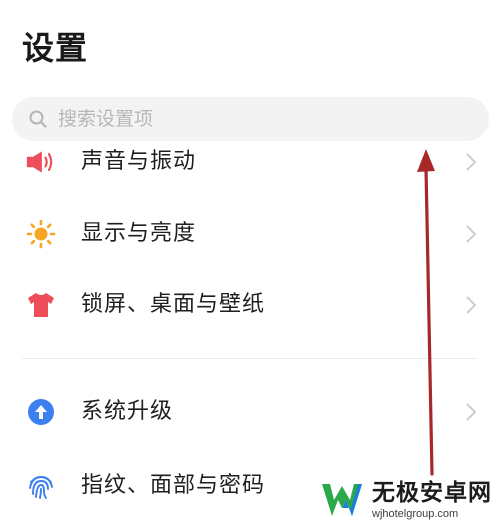 Image resolution: width=500 pixels, height=529 pixels. Describe the element at coordinates (250, 358) in the screenshot. I see `section-divider` at that location.